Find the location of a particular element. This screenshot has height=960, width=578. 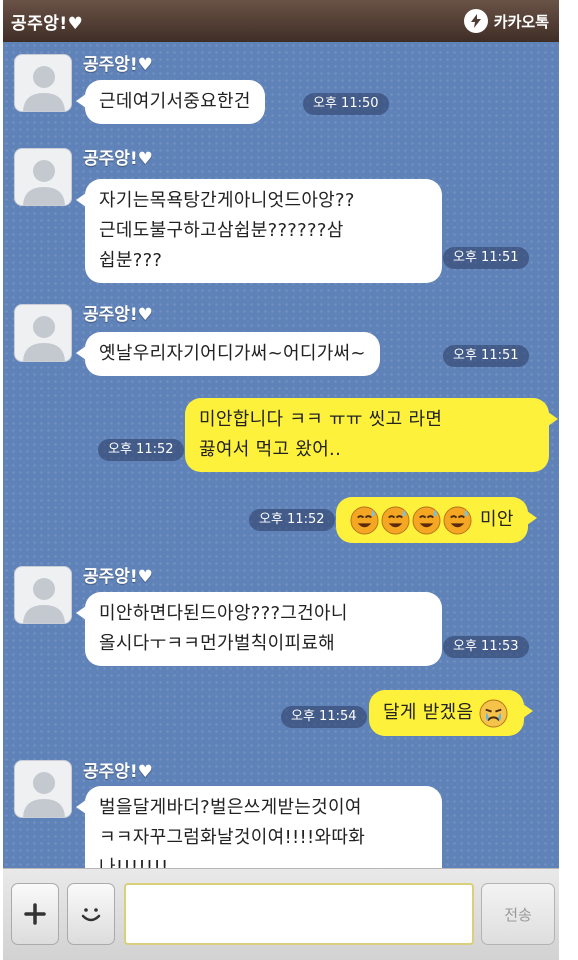

message-bubble: 옛날우리자기어디가써~어디가써~ is located at coordinates (228, 354).